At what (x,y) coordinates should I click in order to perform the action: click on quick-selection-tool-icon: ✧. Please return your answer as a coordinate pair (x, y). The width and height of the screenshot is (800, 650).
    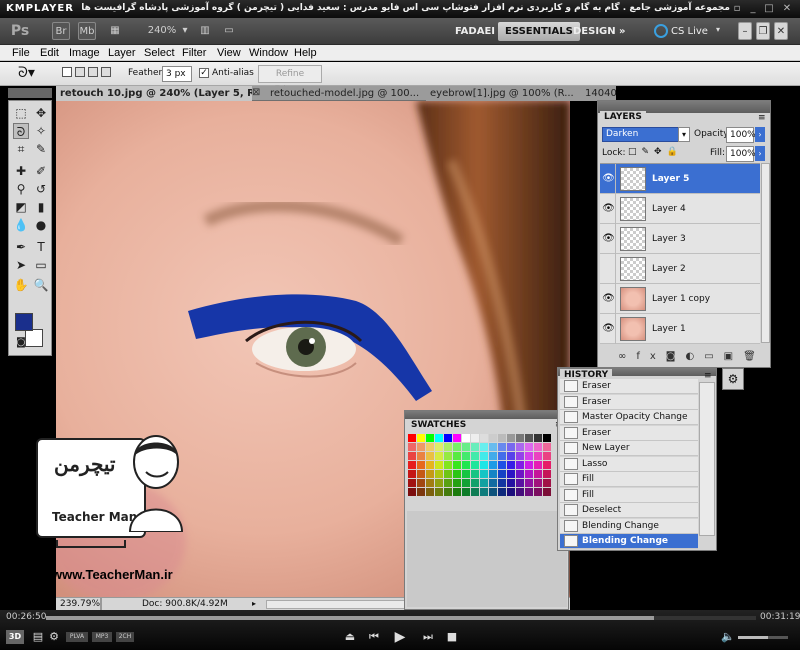
    Looking at the image, I should click on (41, 131).